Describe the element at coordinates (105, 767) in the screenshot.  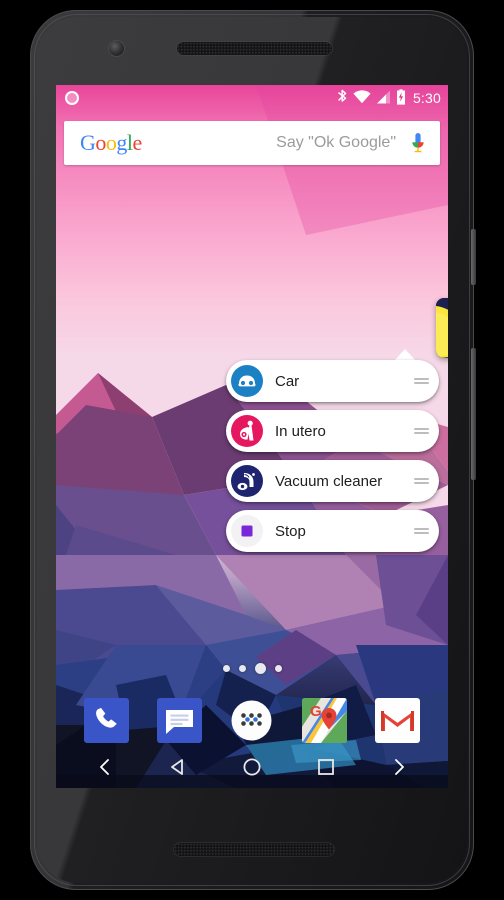
I see `prev-chevron-icon` at that location.